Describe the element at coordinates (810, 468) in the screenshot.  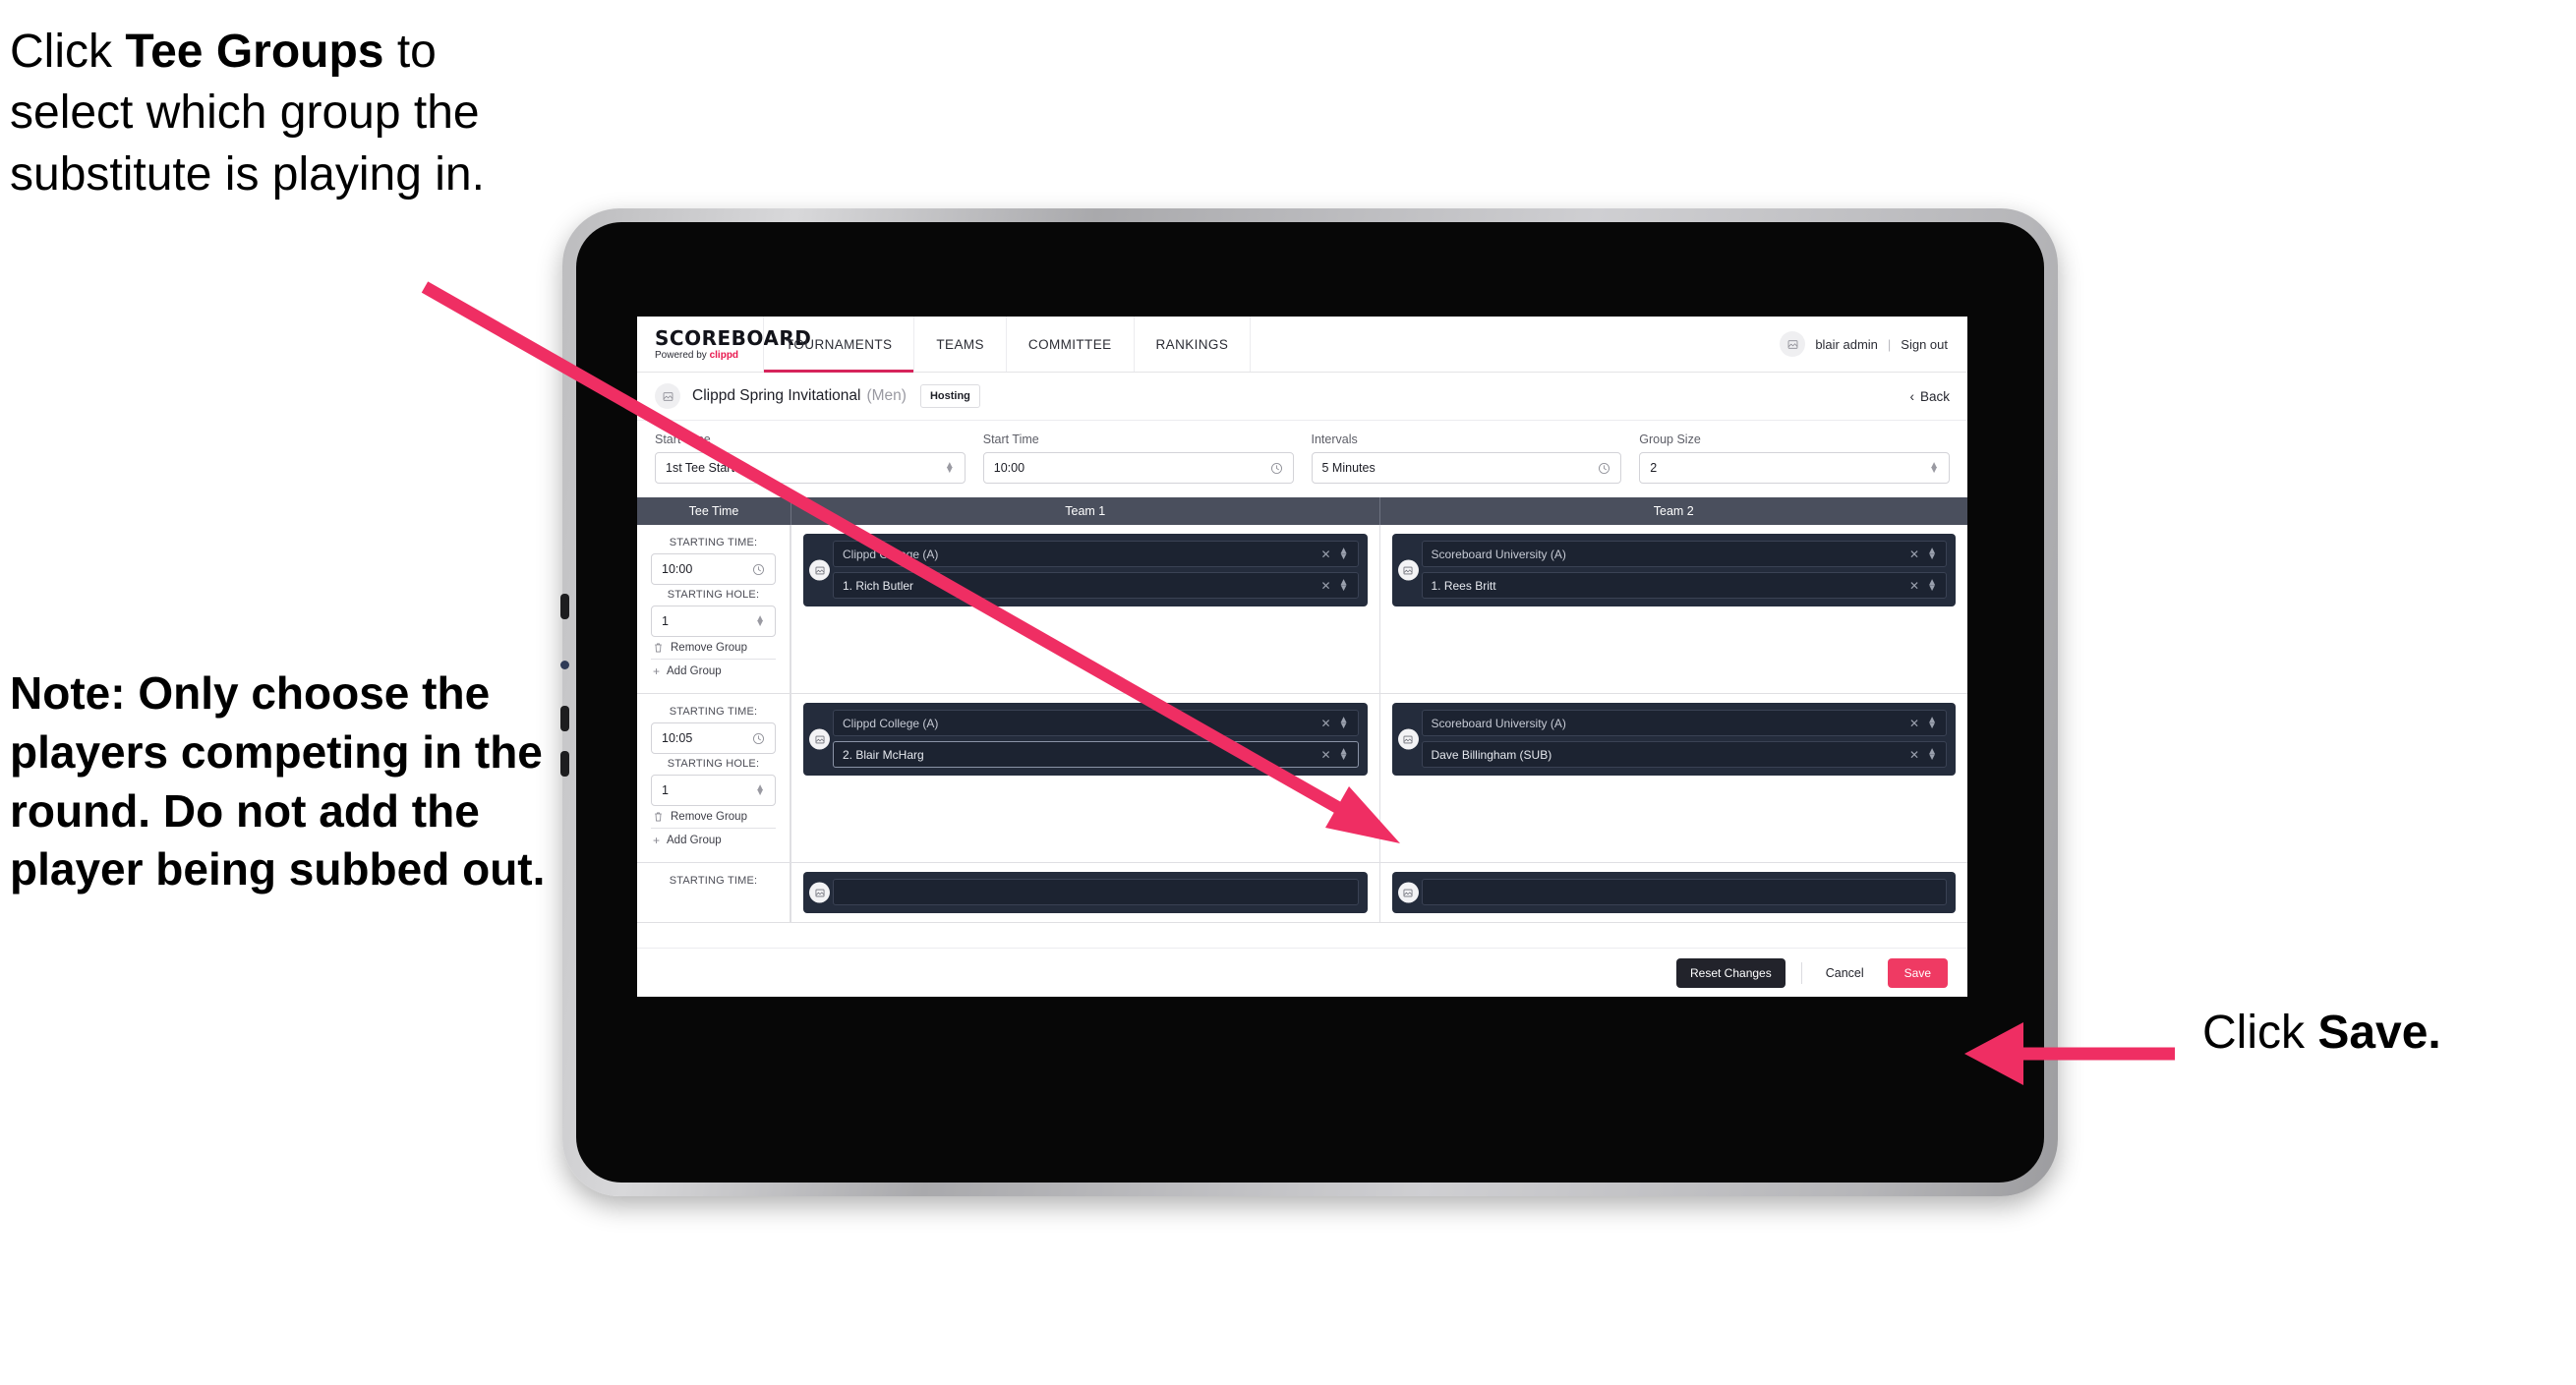
I see `start-type-select: 1st Tee Start ▲ ▼` at that location.